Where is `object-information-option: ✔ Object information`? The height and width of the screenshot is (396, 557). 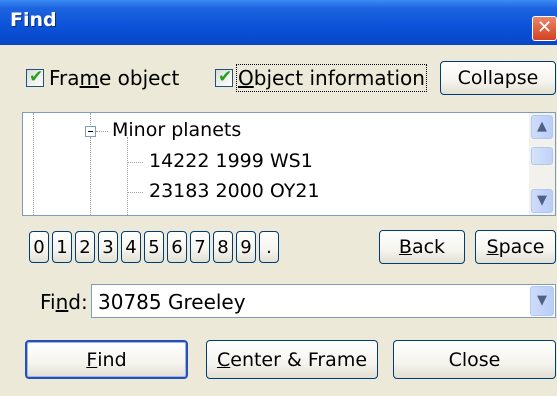
object-information-option: ✔ Object information is located at coordinates (321, 78).